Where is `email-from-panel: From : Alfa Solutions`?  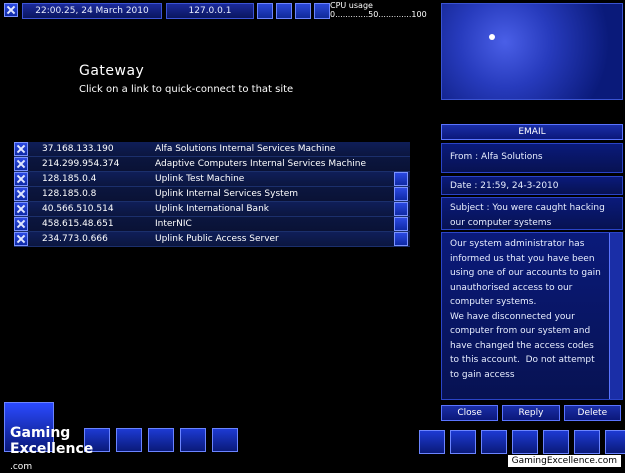 email-from-panel: From : Alfa Solutions is located at coordinates (532, 158).